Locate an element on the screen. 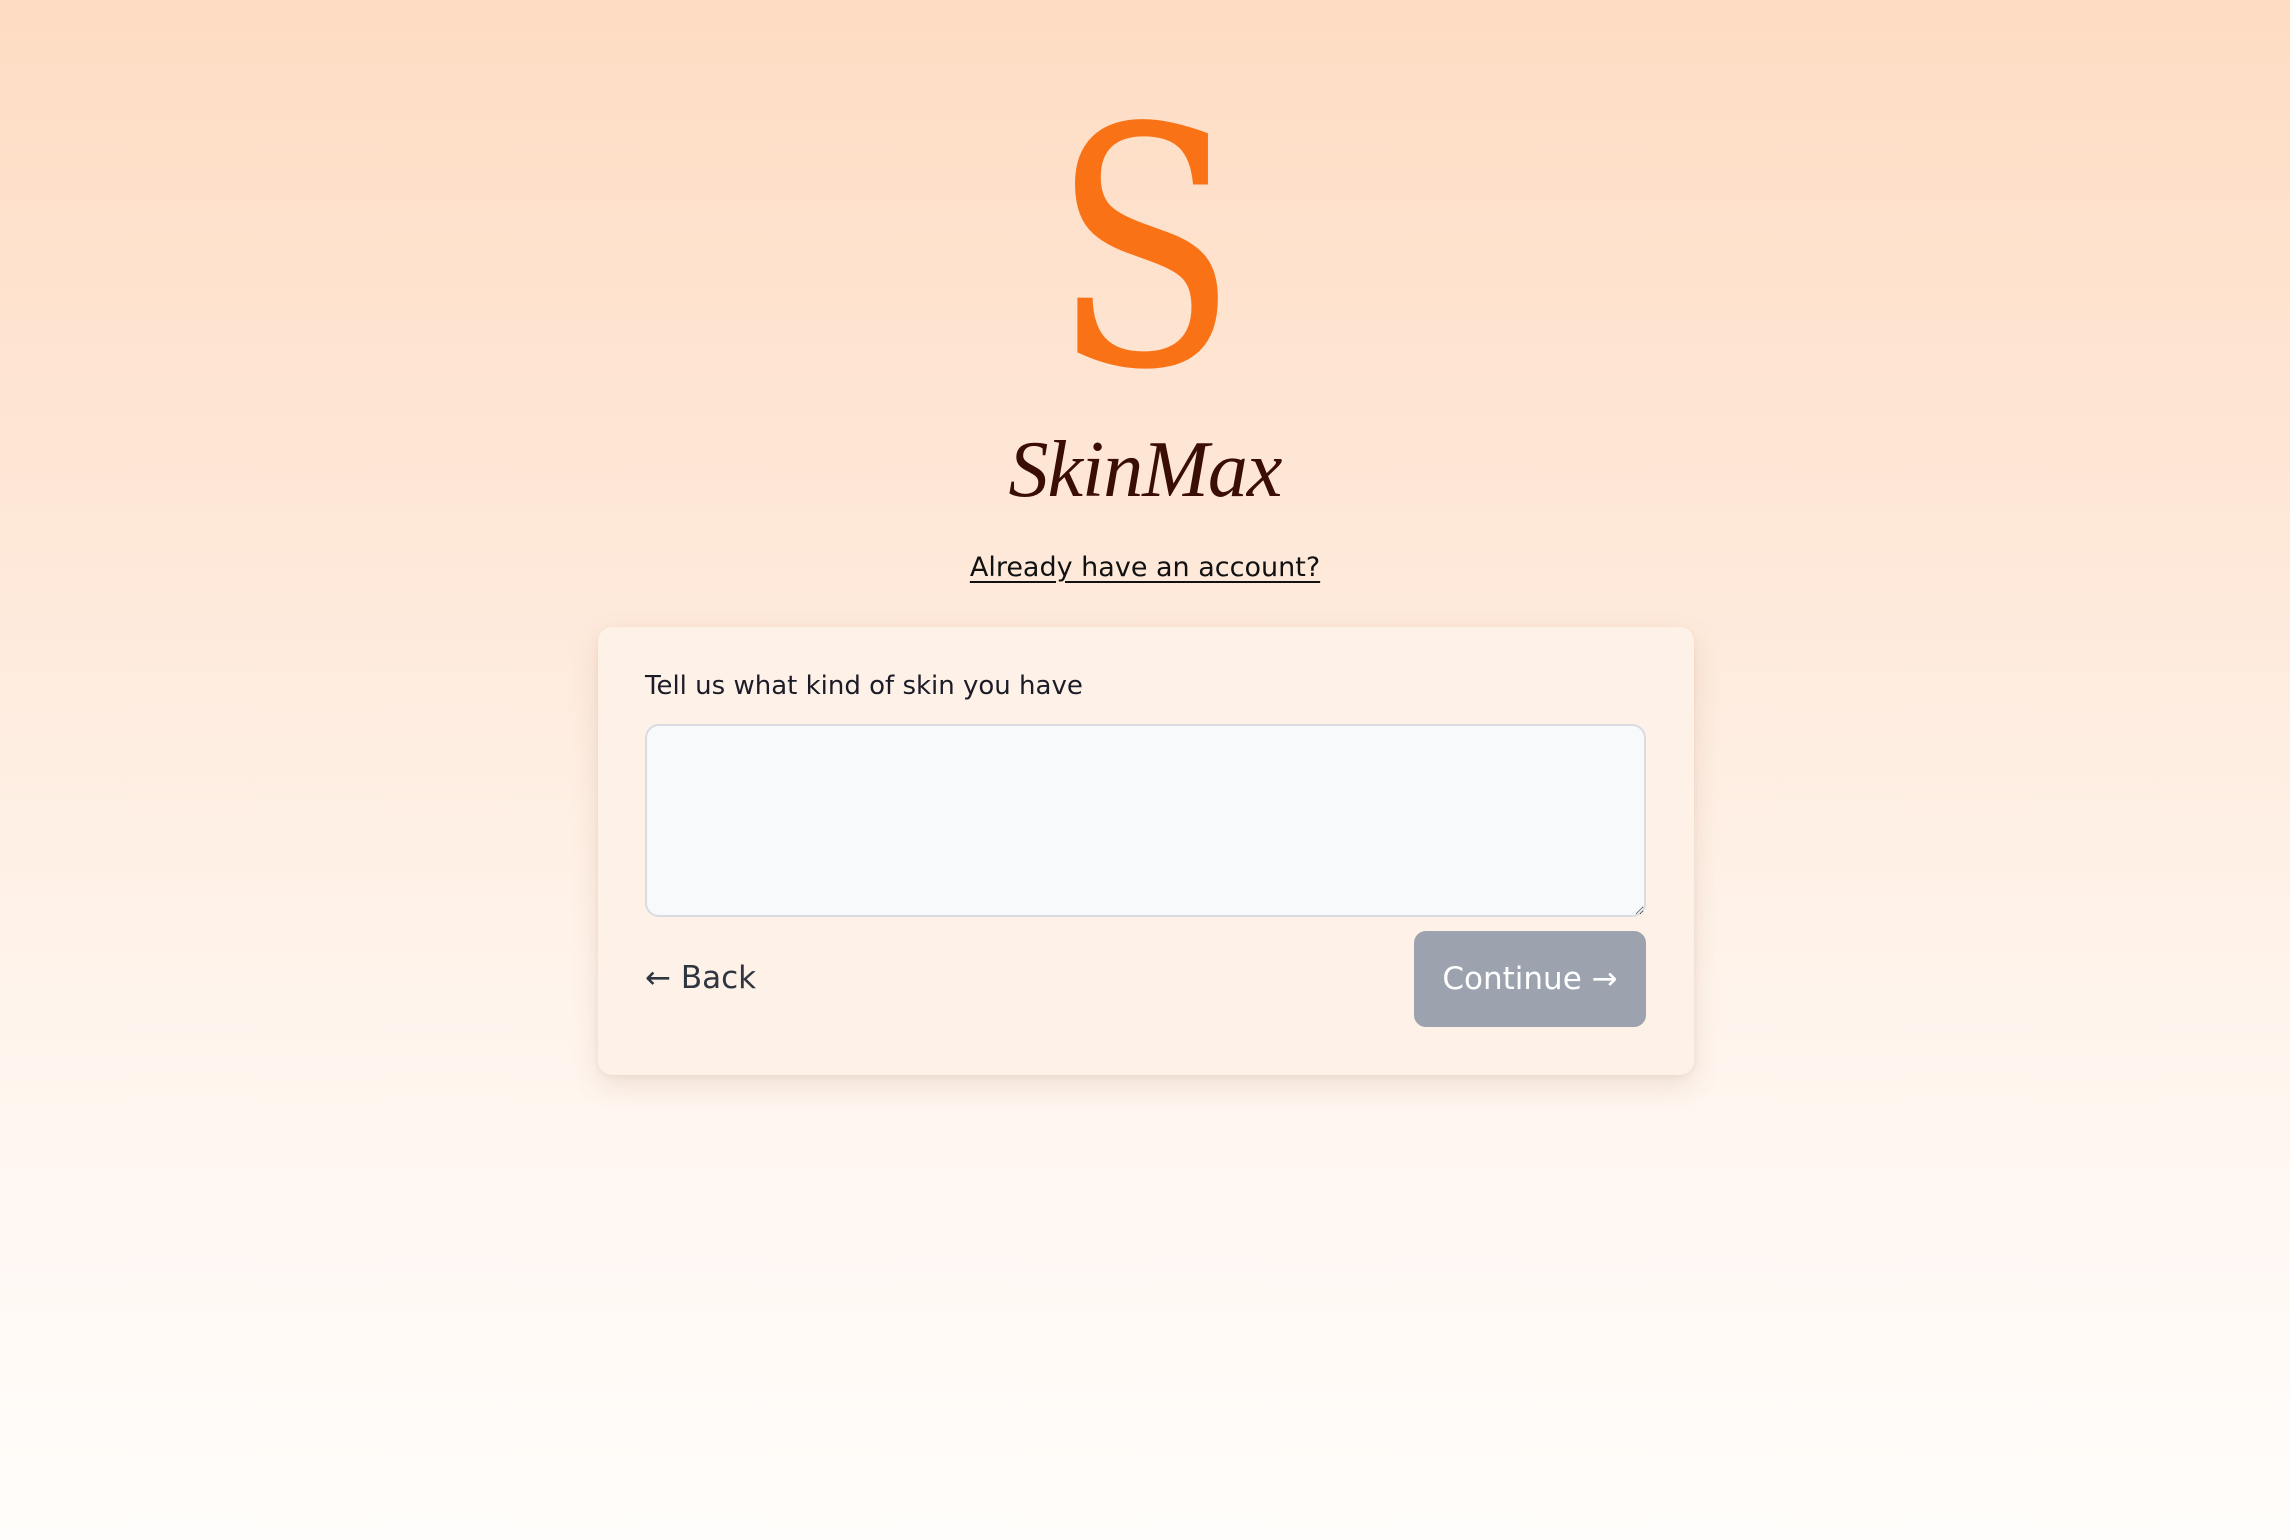  skin-type-question-label: Tell us what kind of skin you have is located at coordinates (864, 686).